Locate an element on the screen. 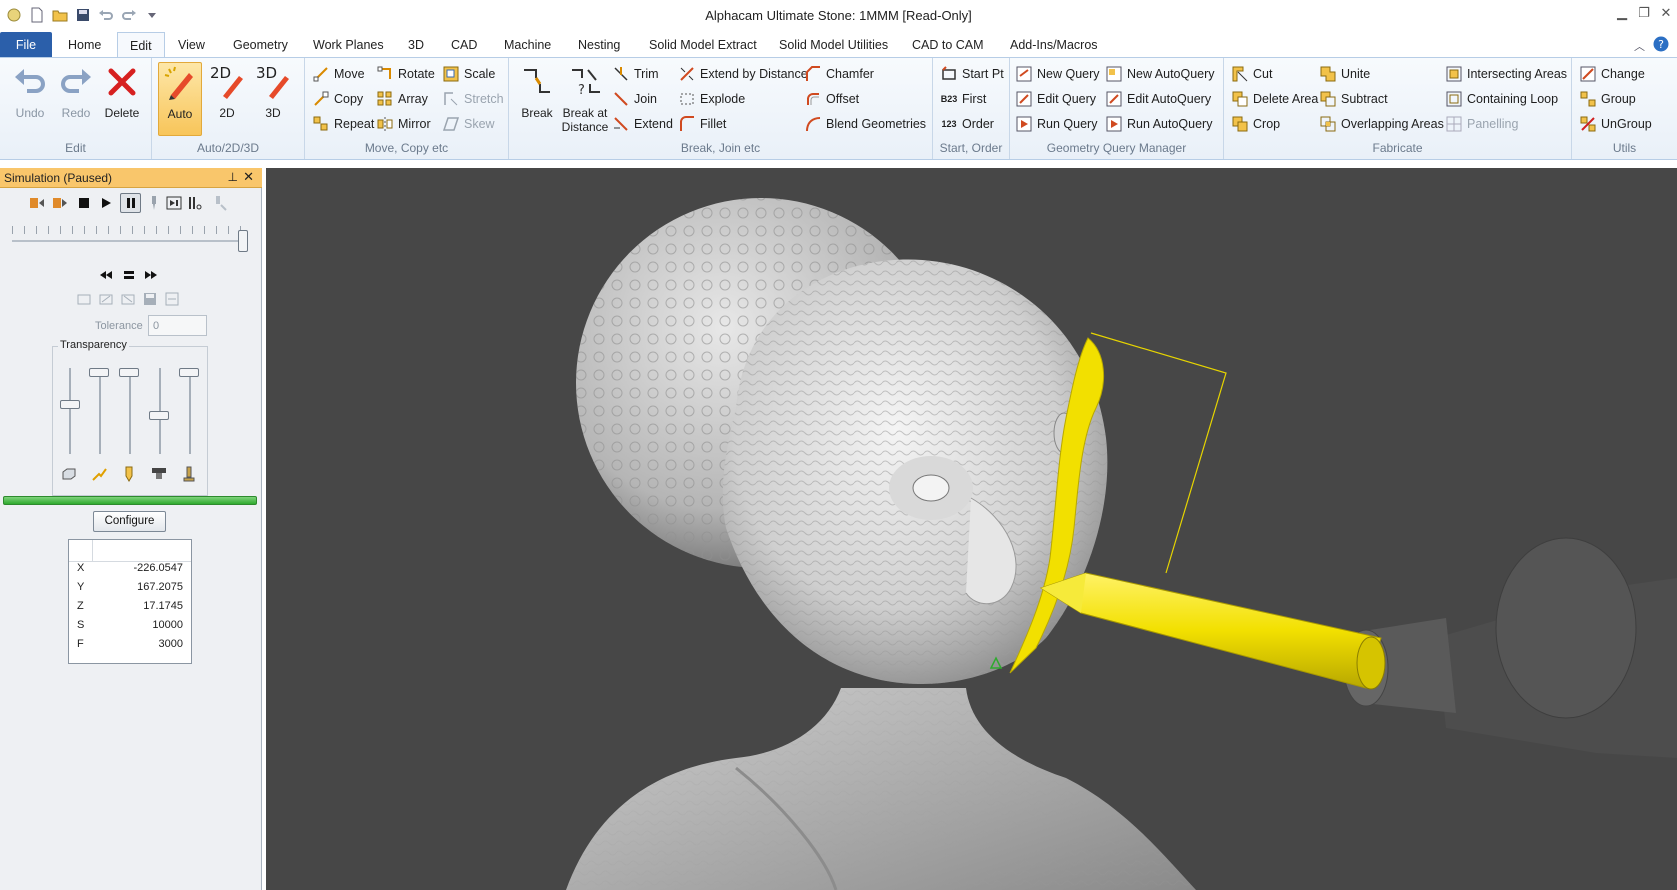 Image resolution: width=1677 pixels, height=890 pixels. transparency-thumb-holder is located at coordinates (159, 415).